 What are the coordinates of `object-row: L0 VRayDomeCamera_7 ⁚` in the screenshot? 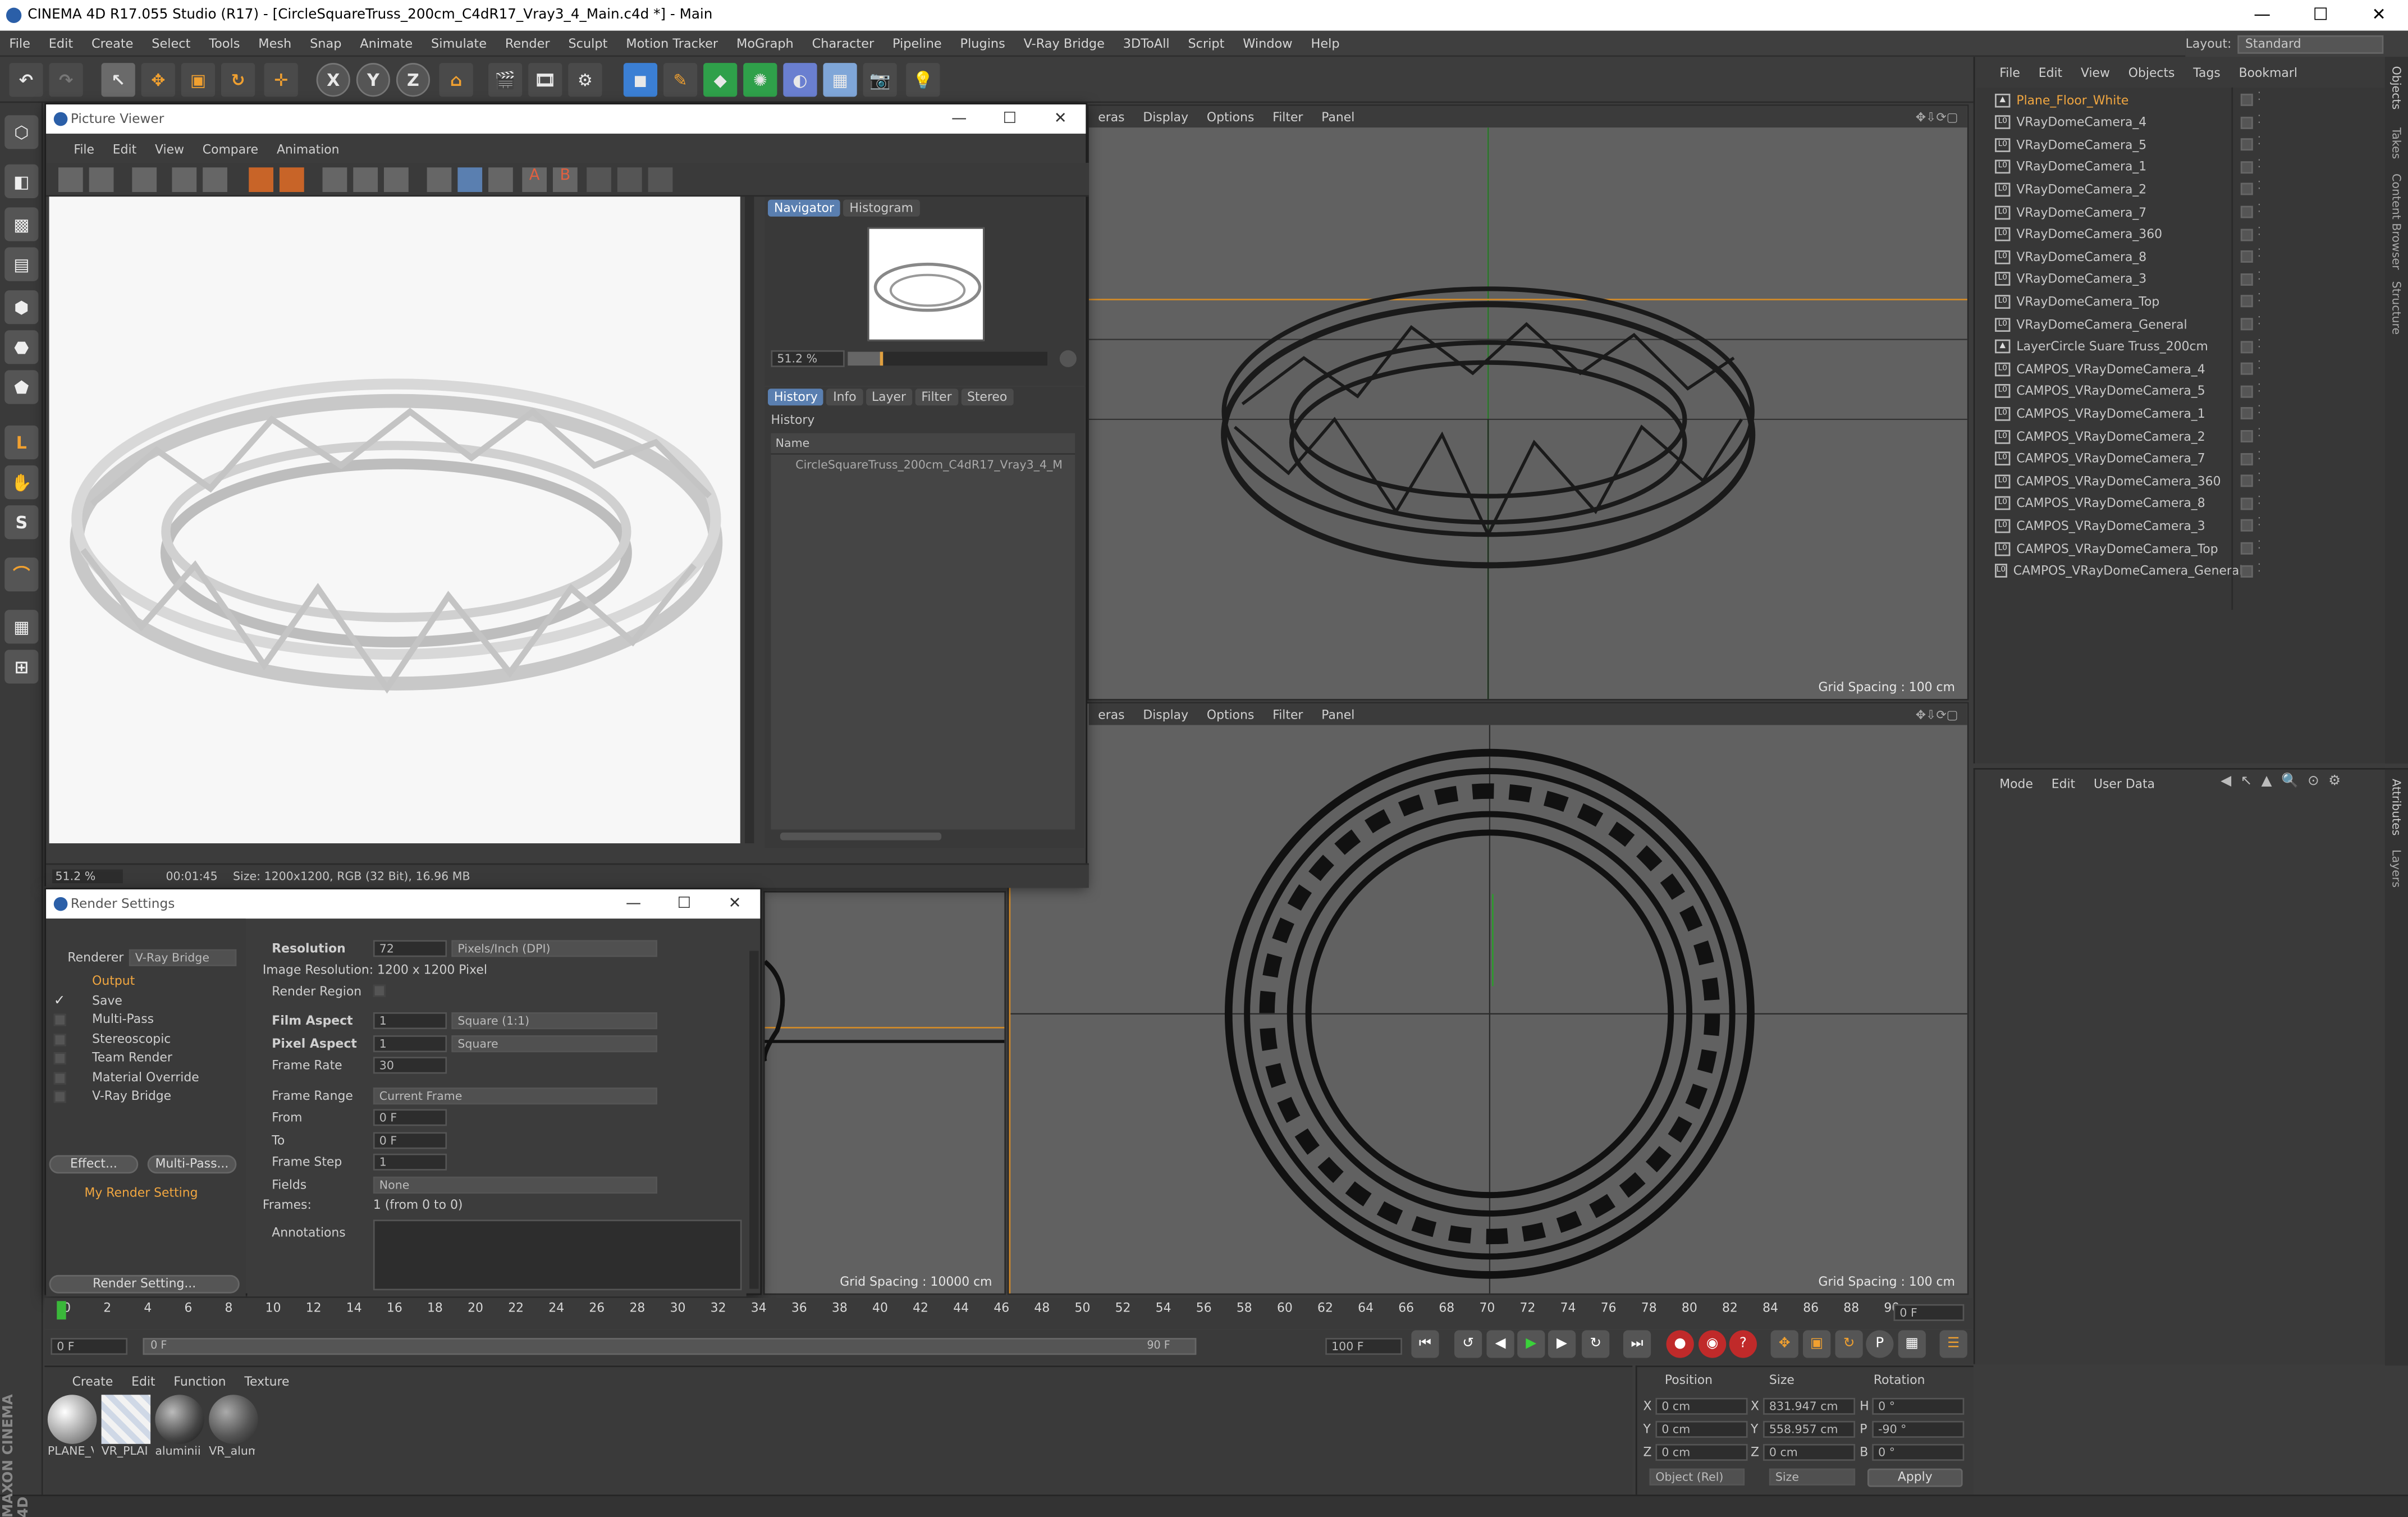 It's located at (2120, 212).